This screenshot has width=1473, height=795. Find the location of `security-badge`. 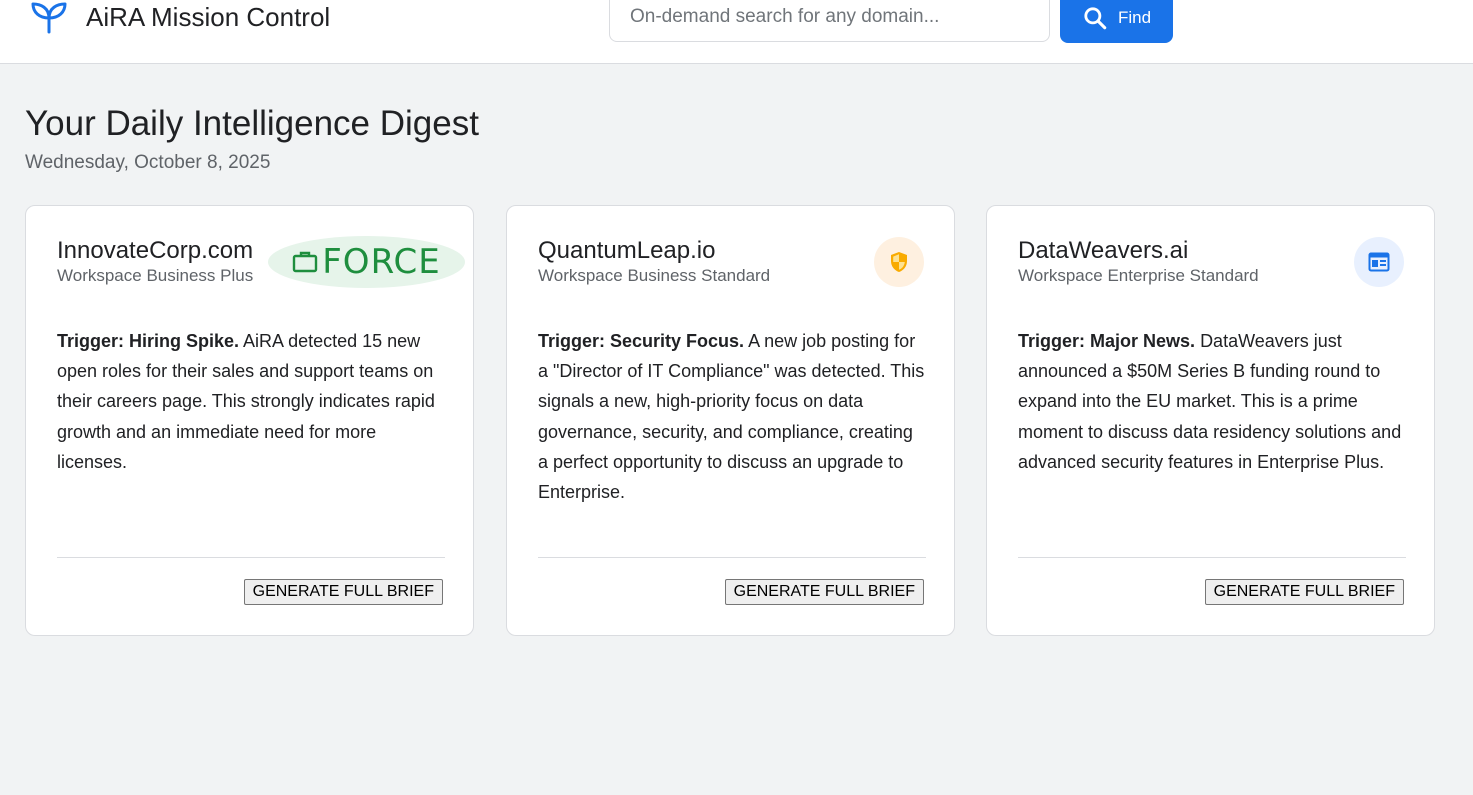

security-badge is located at coordinates (899, 262).